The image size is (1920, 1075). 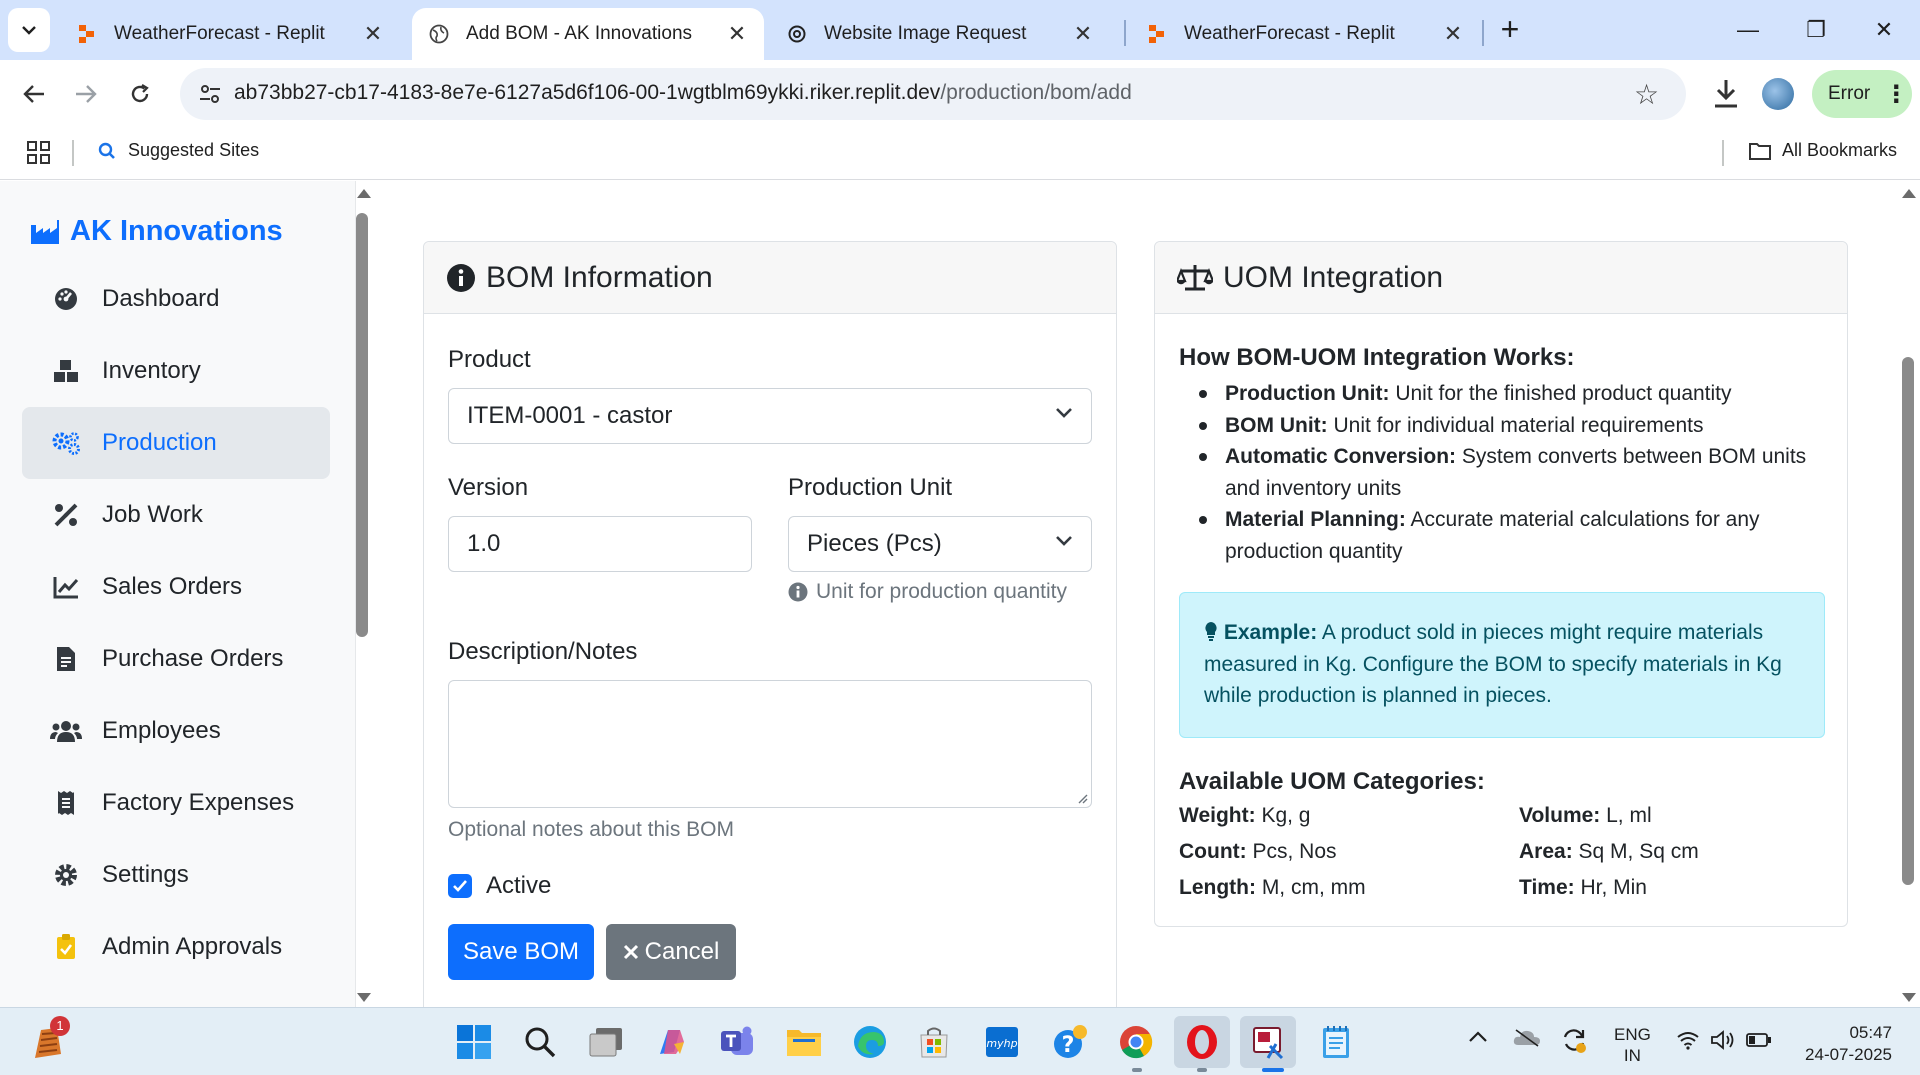 What do you see at coordinates (1478, 1038) in the screenshot?
I see `show-hidden-icons-chevron-icon` at bounding box center [1478, 1038].